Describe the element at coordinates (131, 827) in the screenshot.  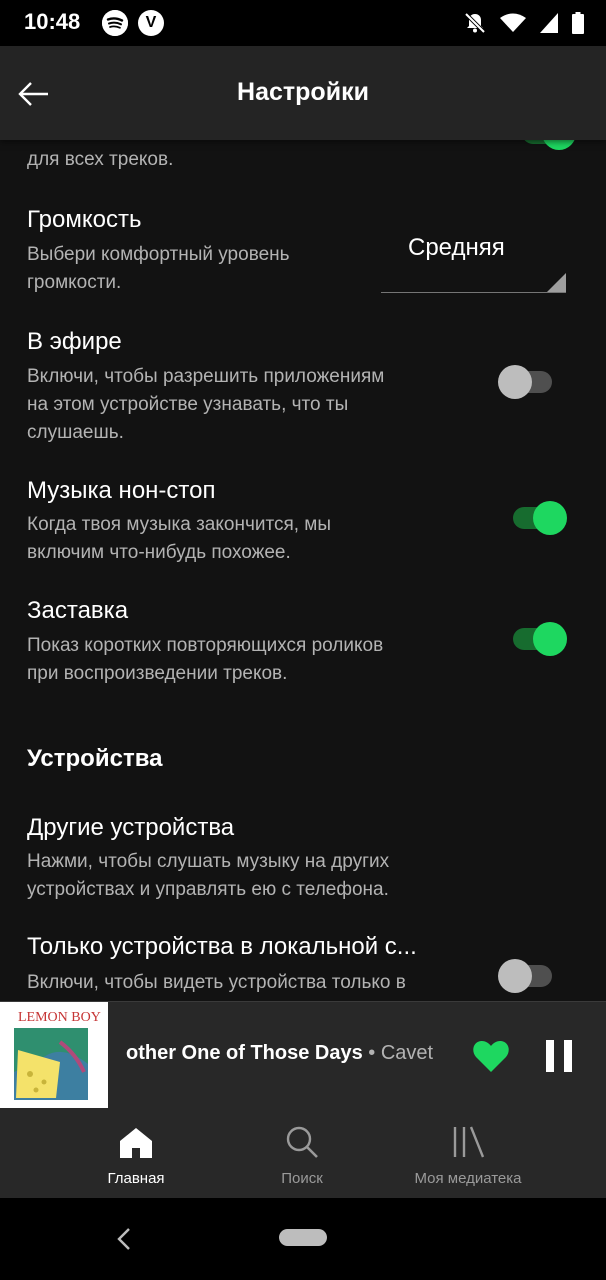
I see `other-devices-title: Другие устройства` at that location.